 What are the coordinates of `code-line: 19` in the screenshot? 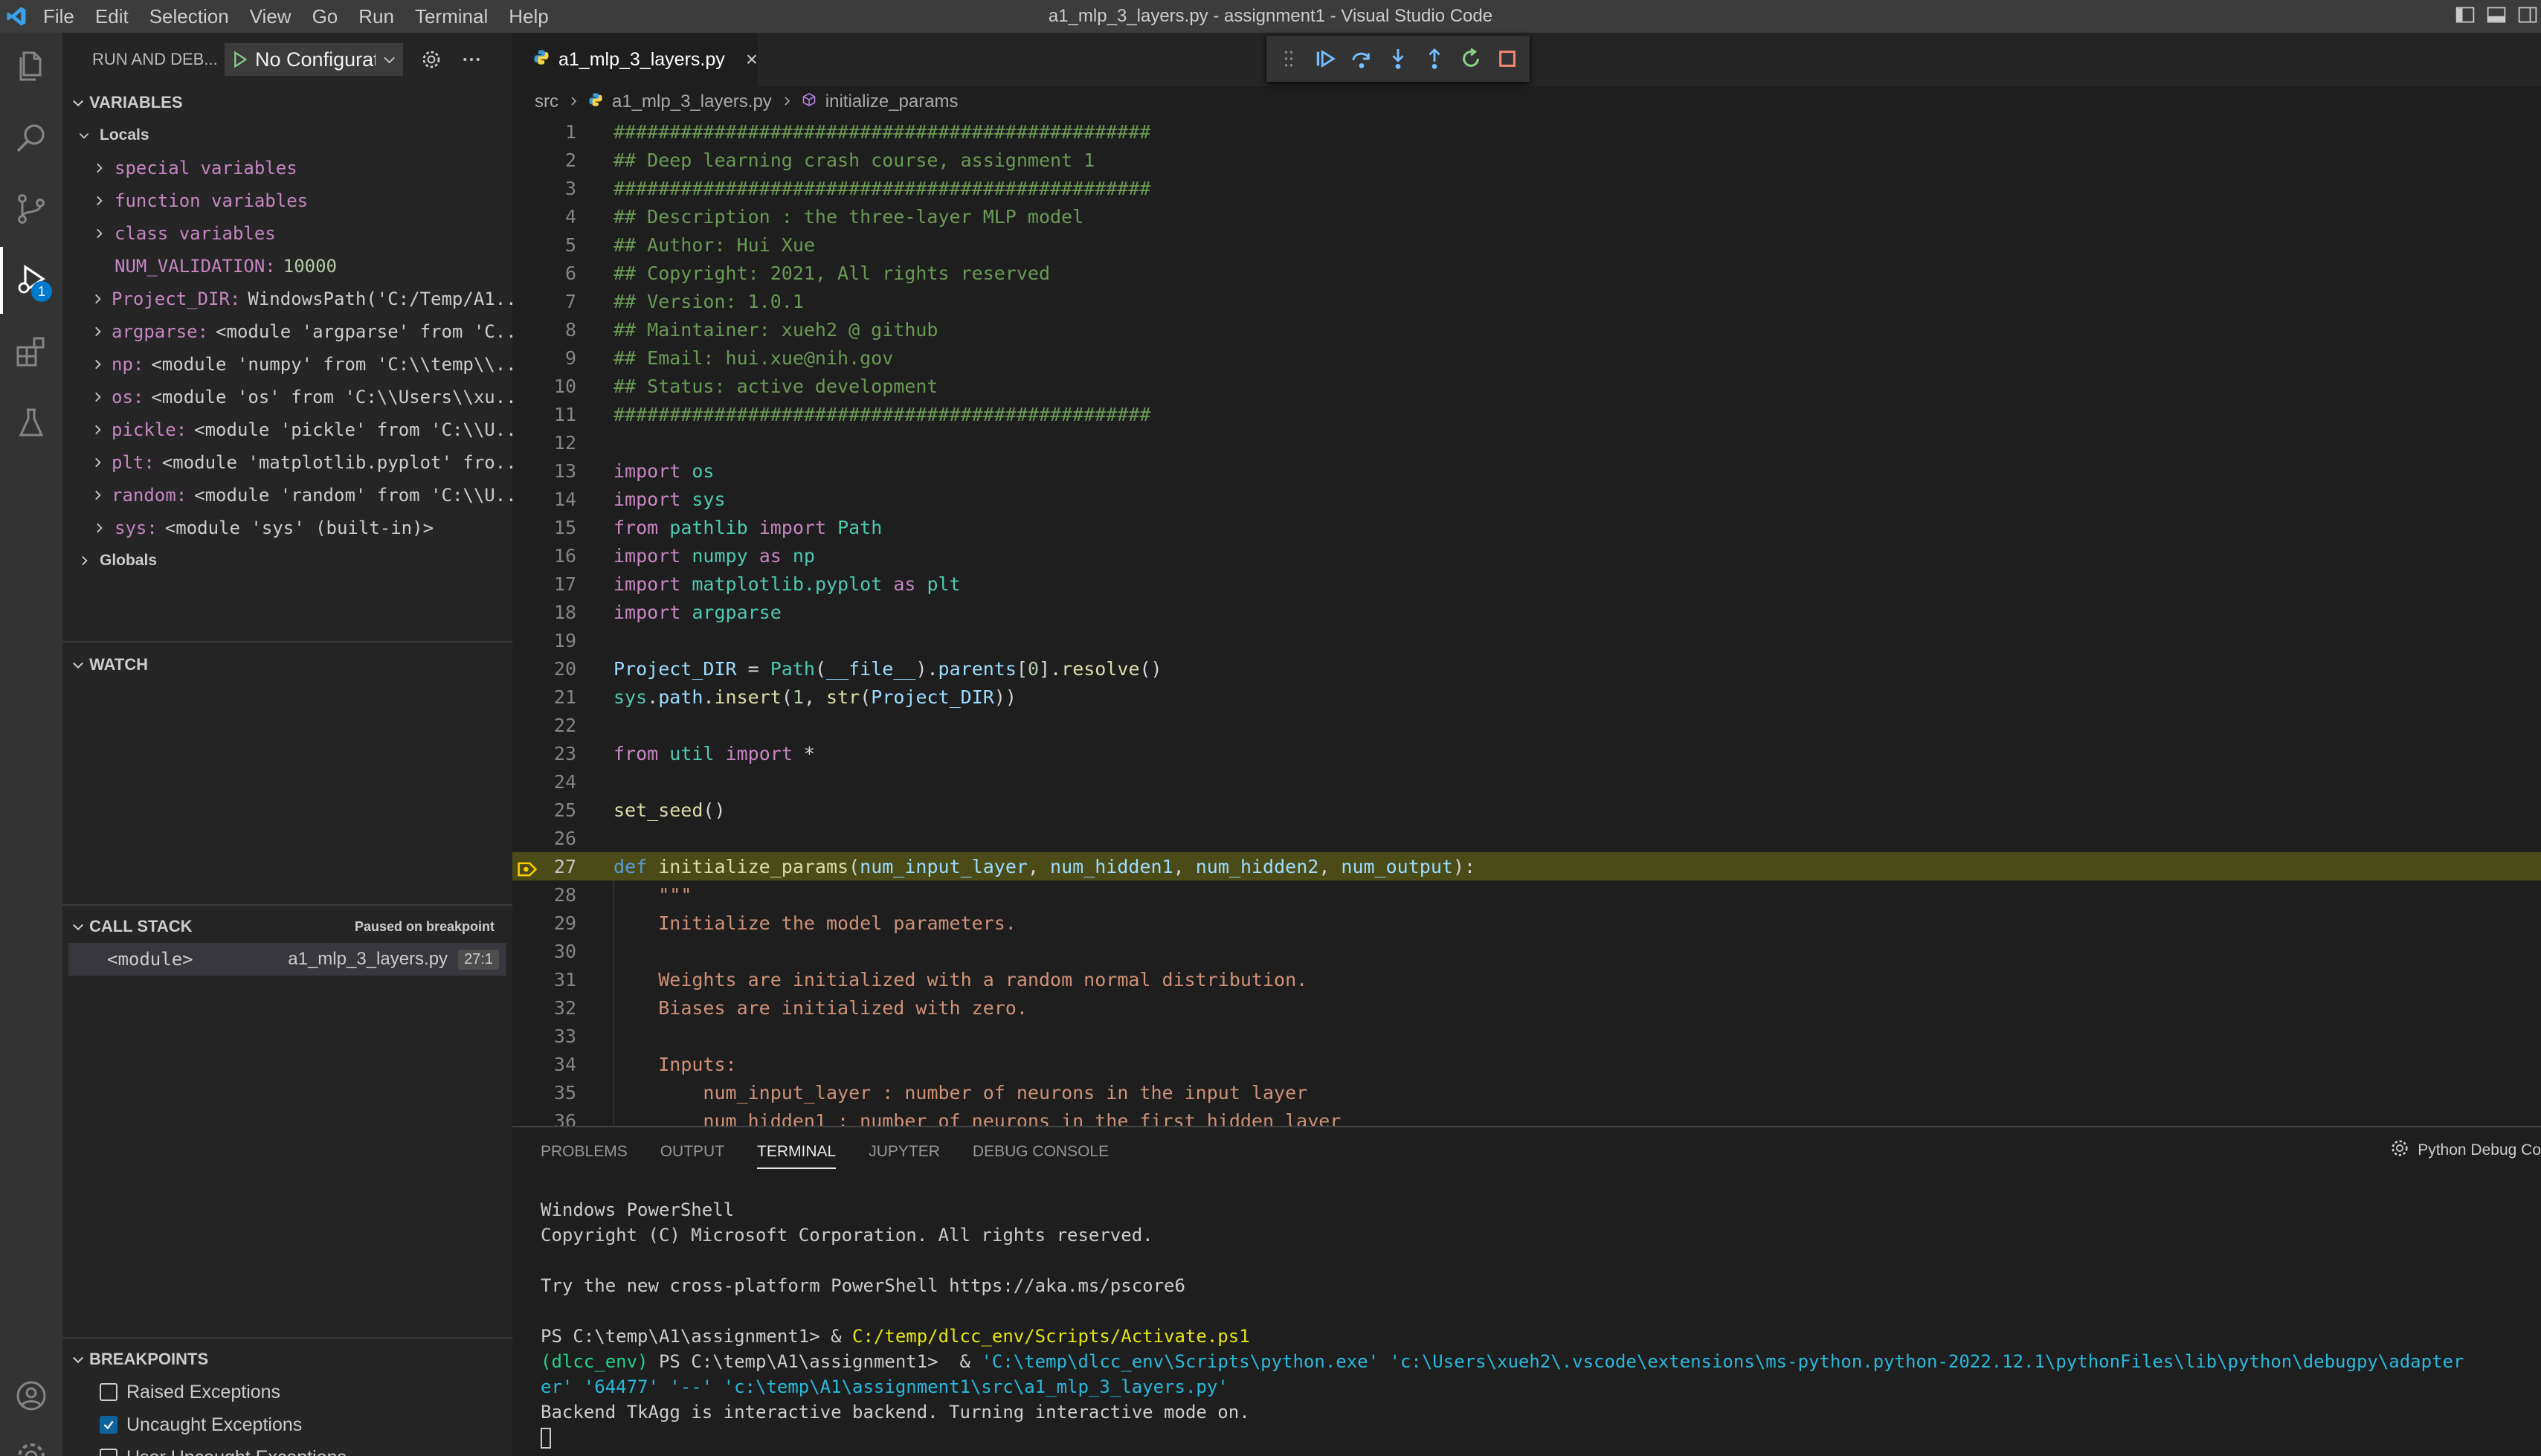 It's located at (1526, 640).